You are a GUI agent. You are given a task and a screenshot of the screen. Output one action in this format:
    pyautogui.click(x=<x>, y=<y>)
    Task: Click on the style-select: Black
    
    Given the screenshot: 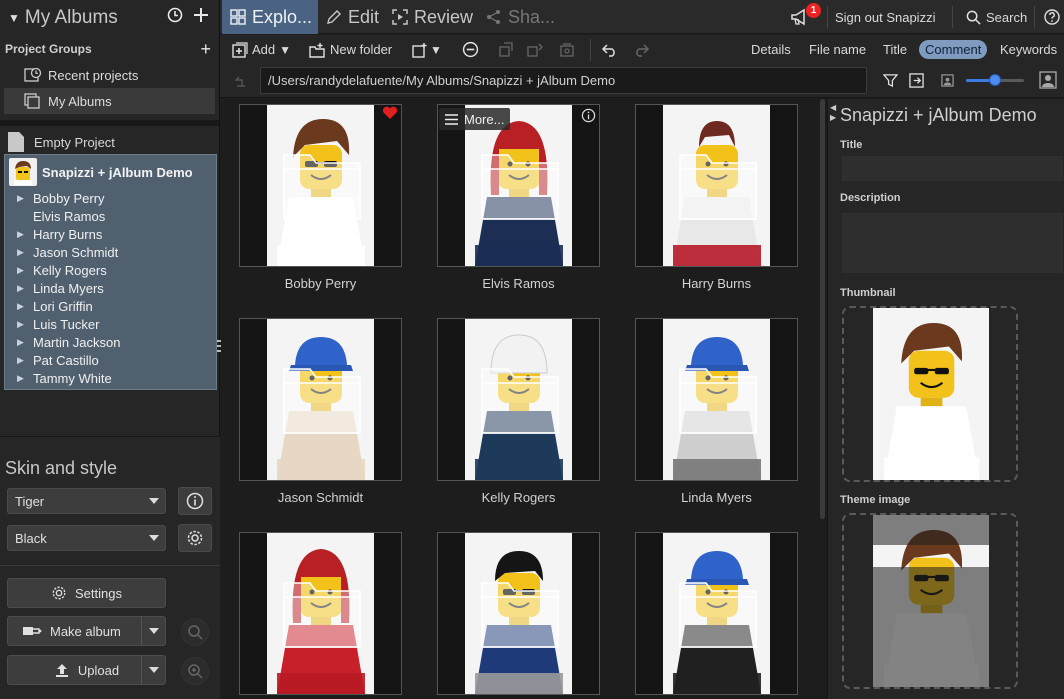 What is the action you would take?
    pyautogui.click(x=86, y=538)
    